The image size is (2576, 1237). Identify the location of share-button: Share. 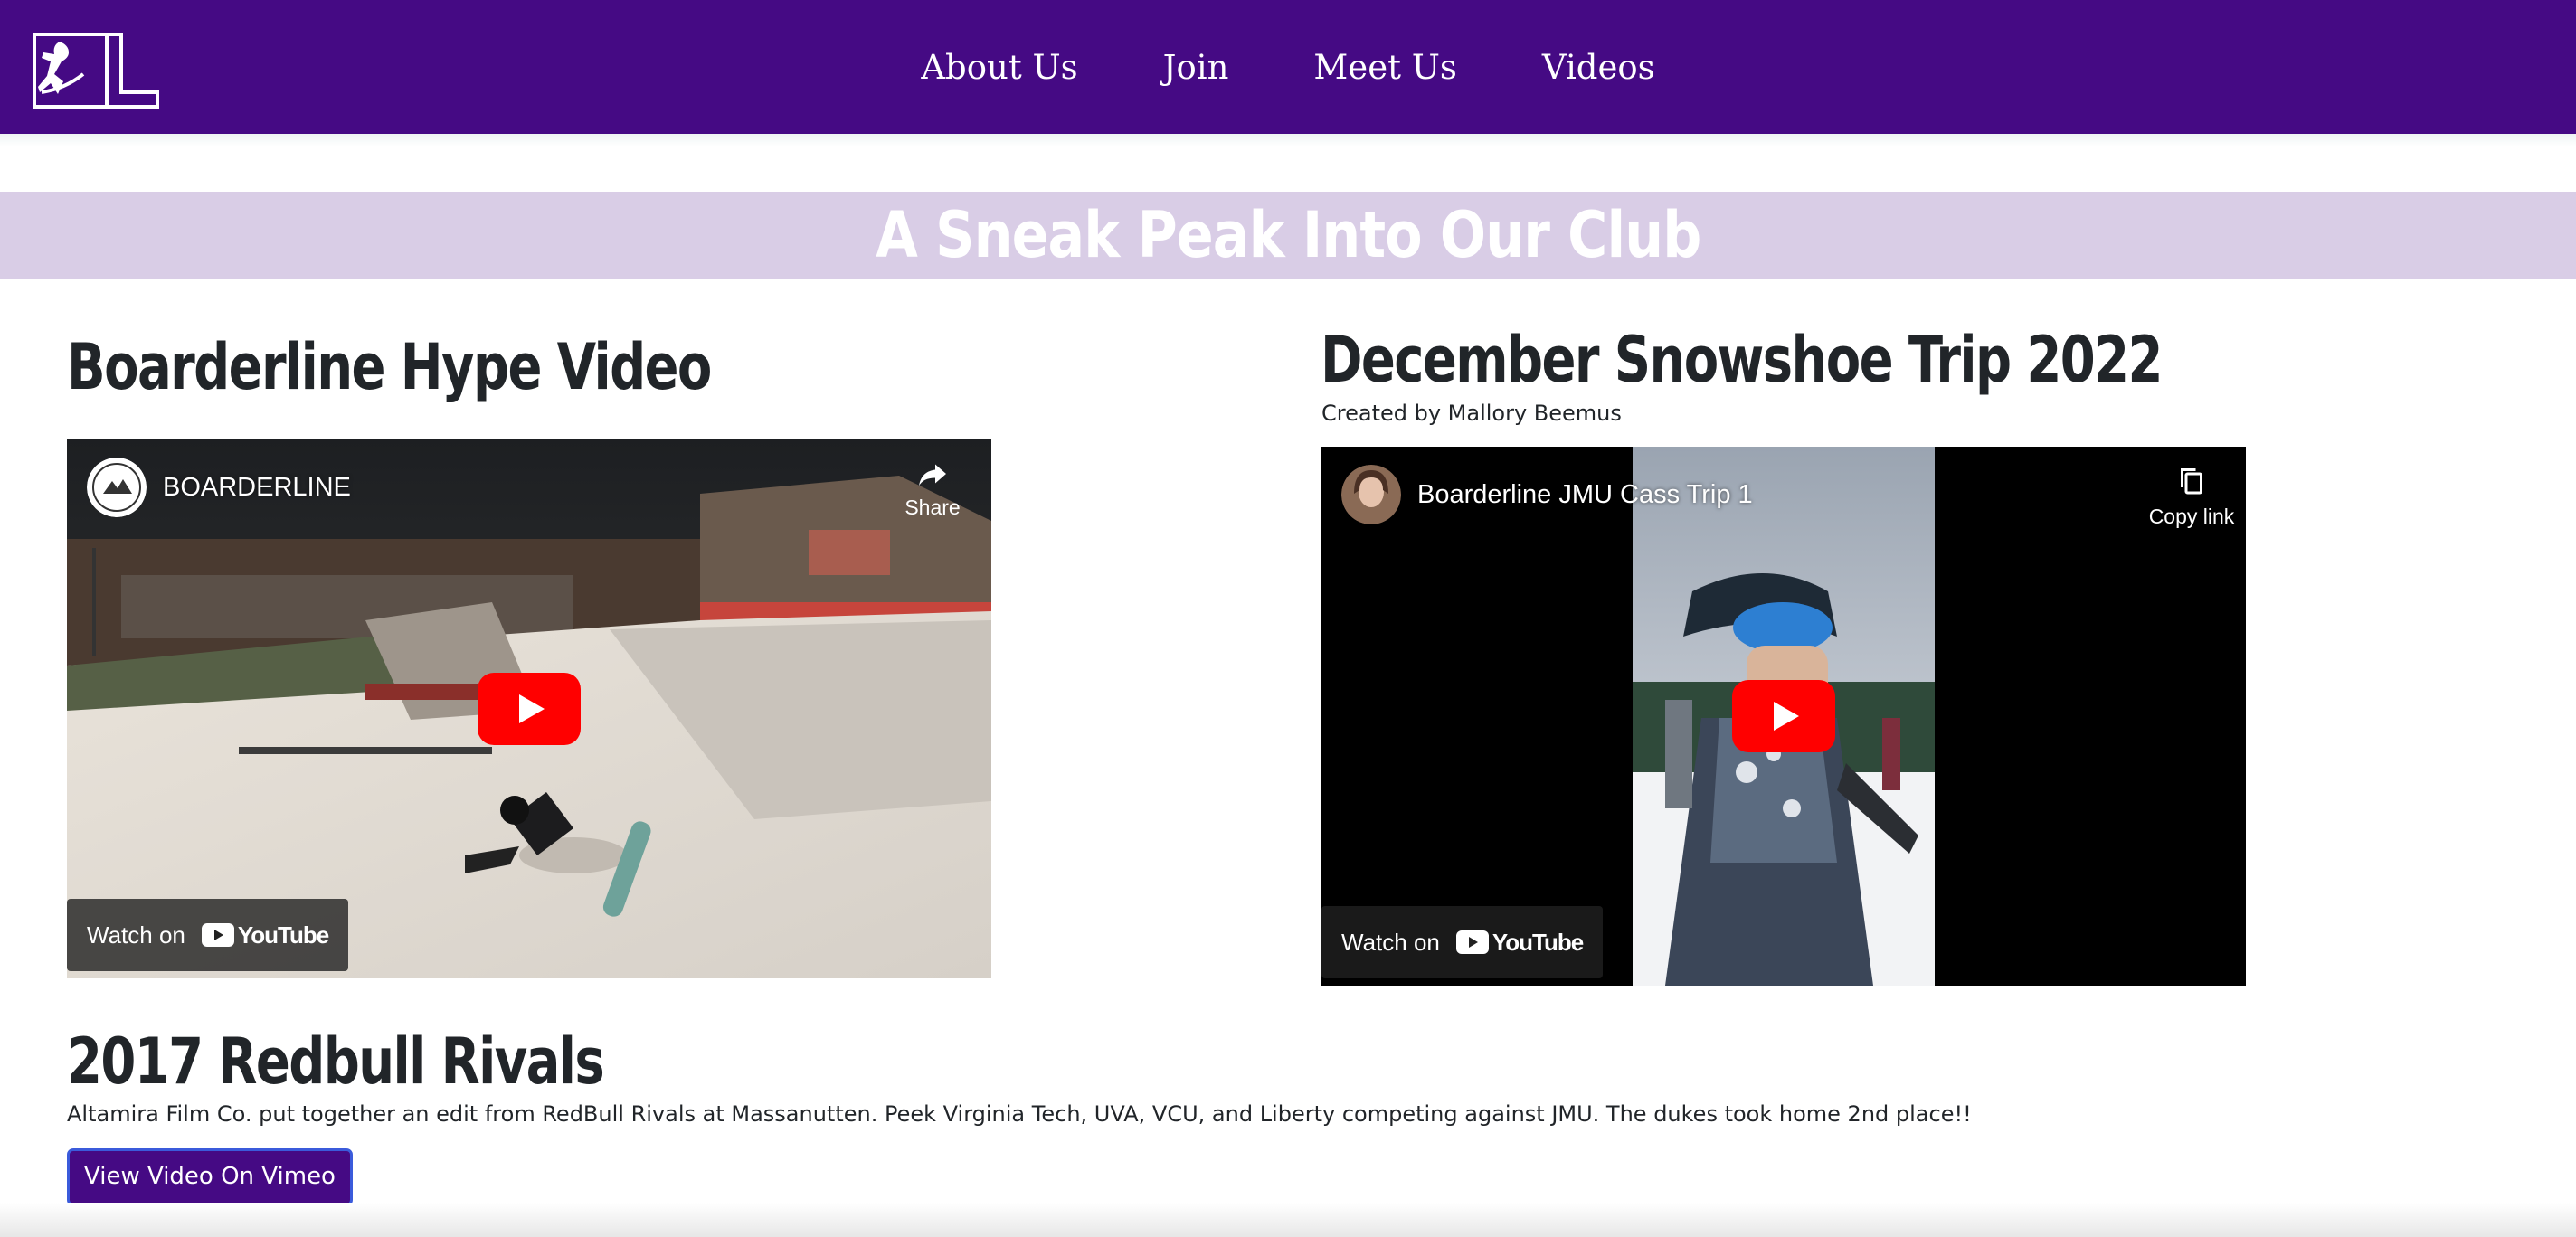
(932, 489).